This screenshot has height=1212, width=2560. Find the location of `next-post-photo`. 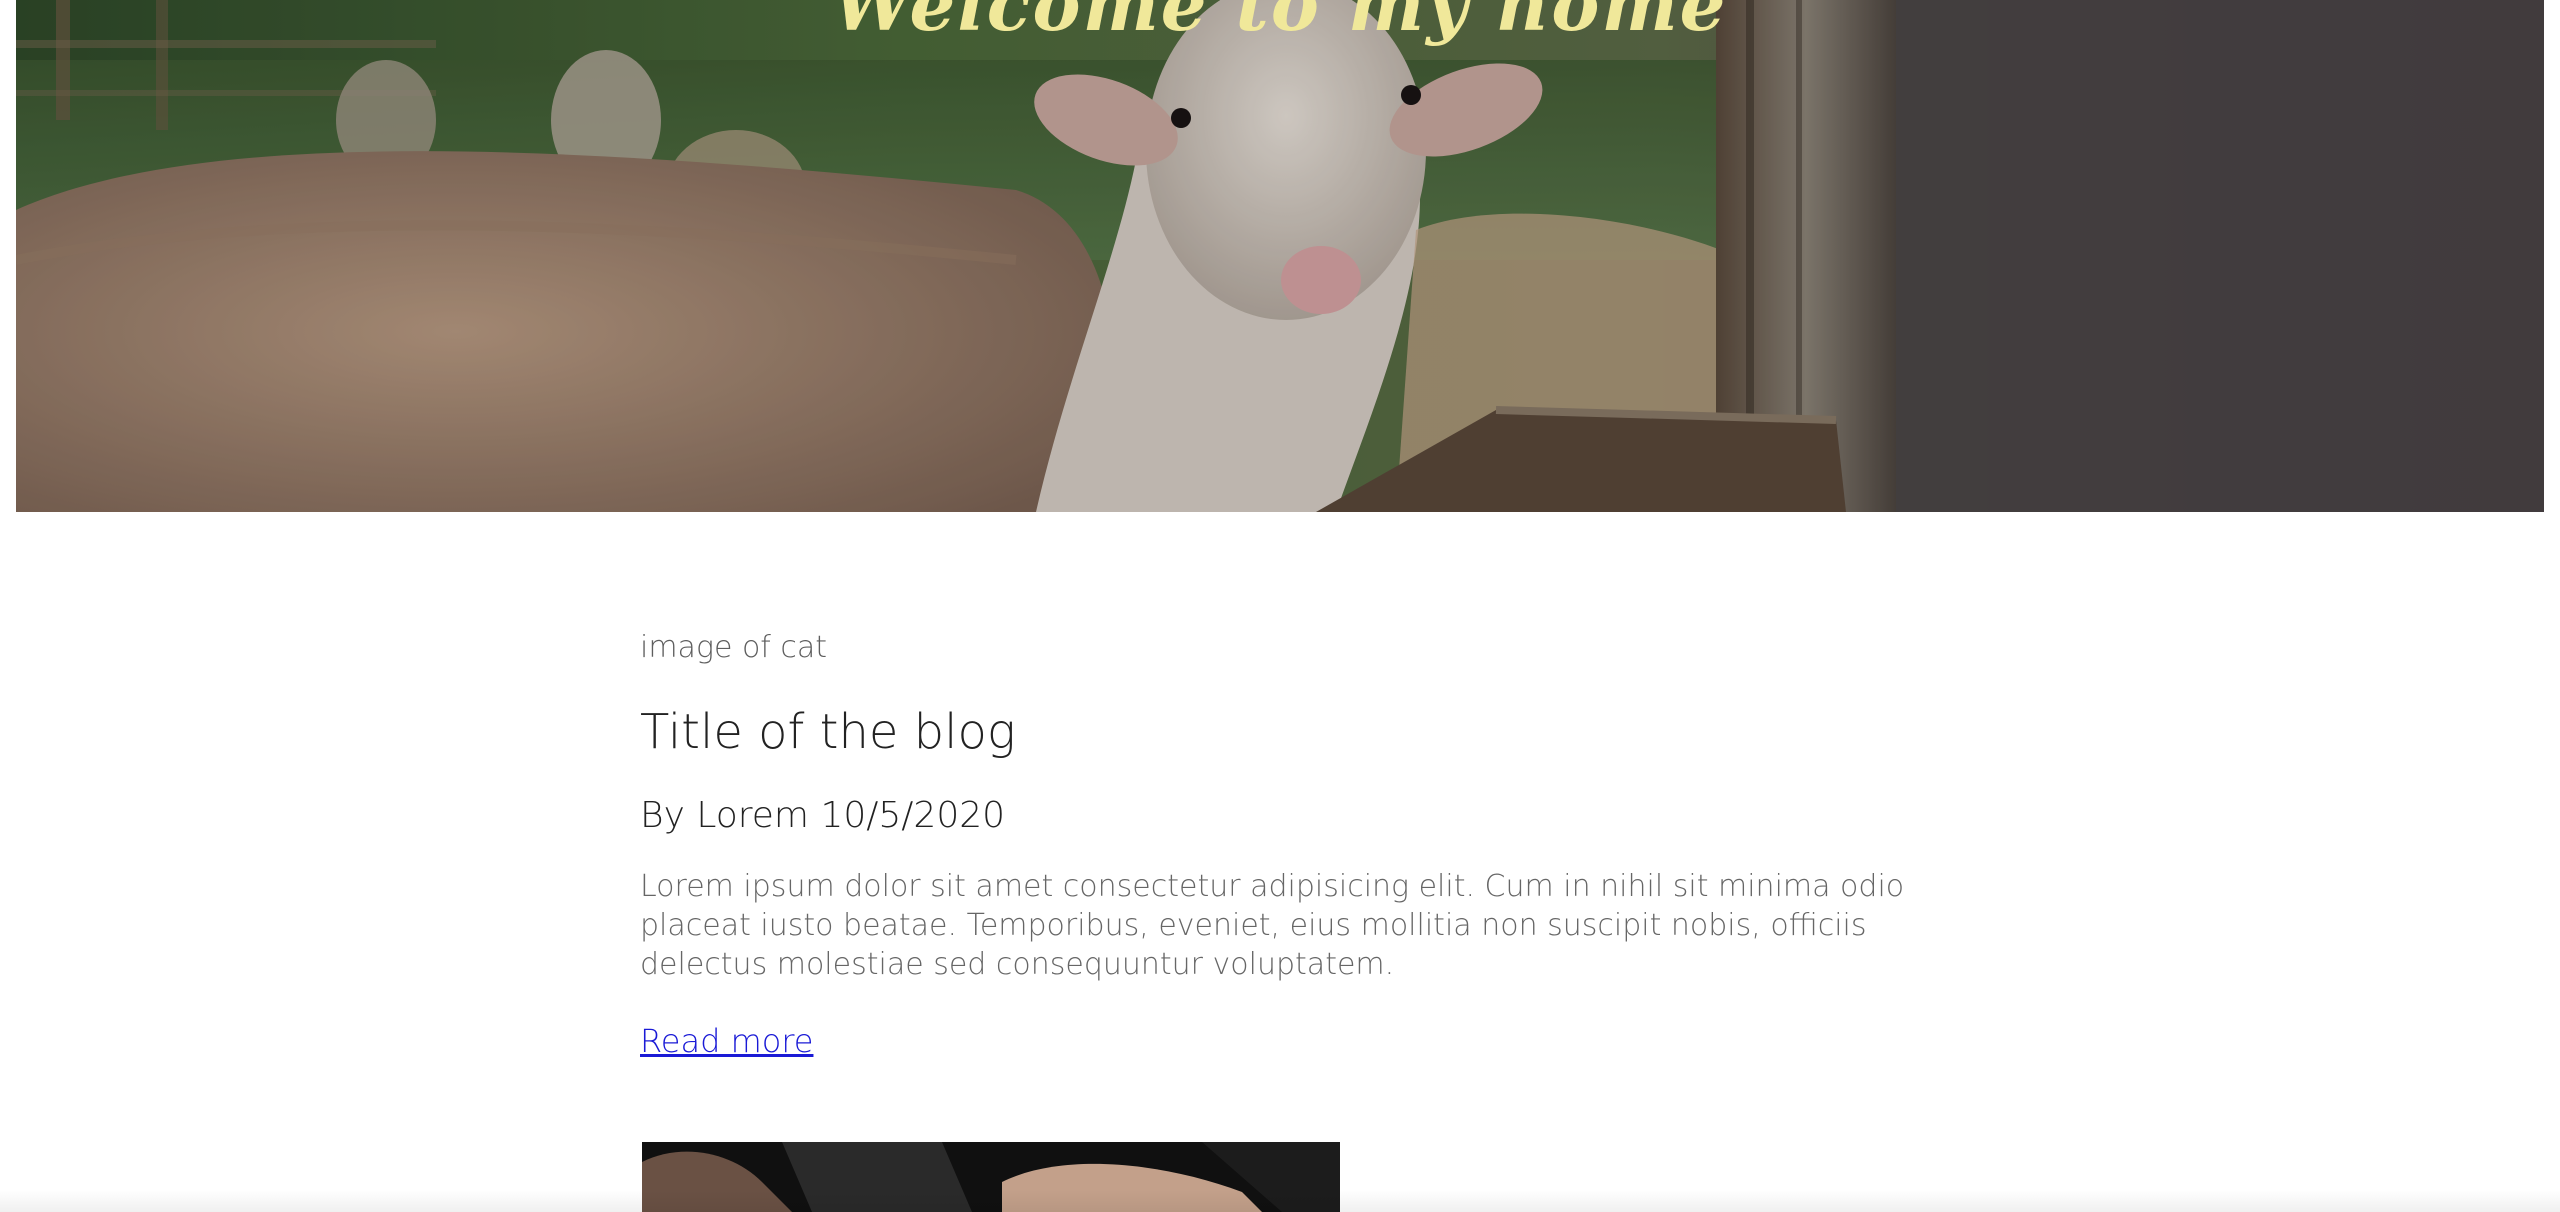

next-post-photo is located at coordinates (991, 1177).